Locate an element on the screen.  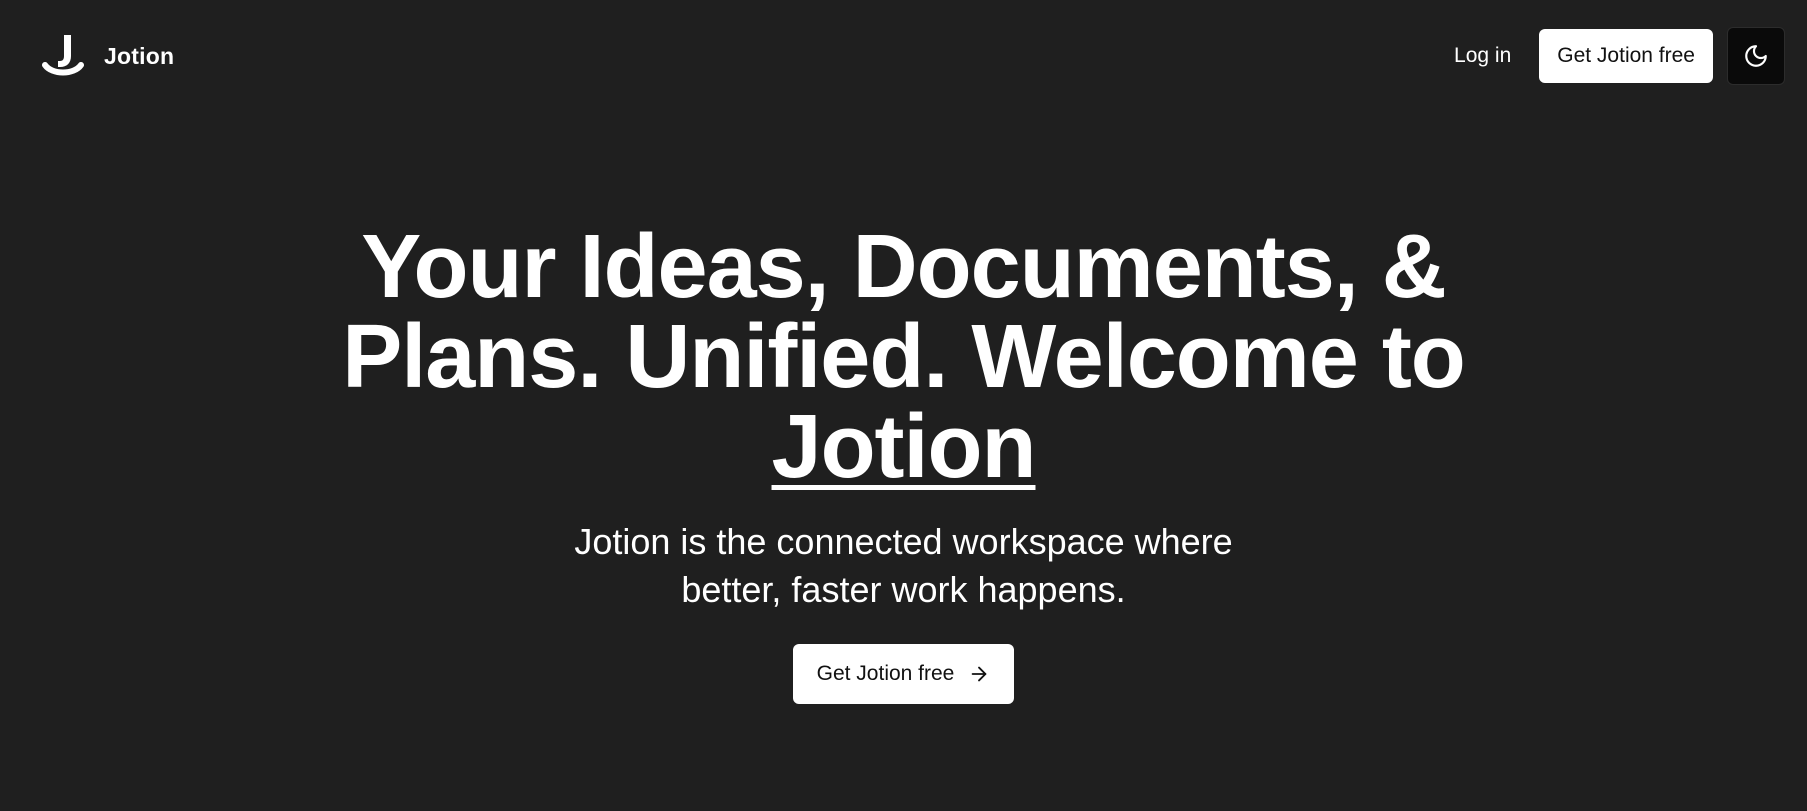
moon-icon is located at coordinates (1756, 56).